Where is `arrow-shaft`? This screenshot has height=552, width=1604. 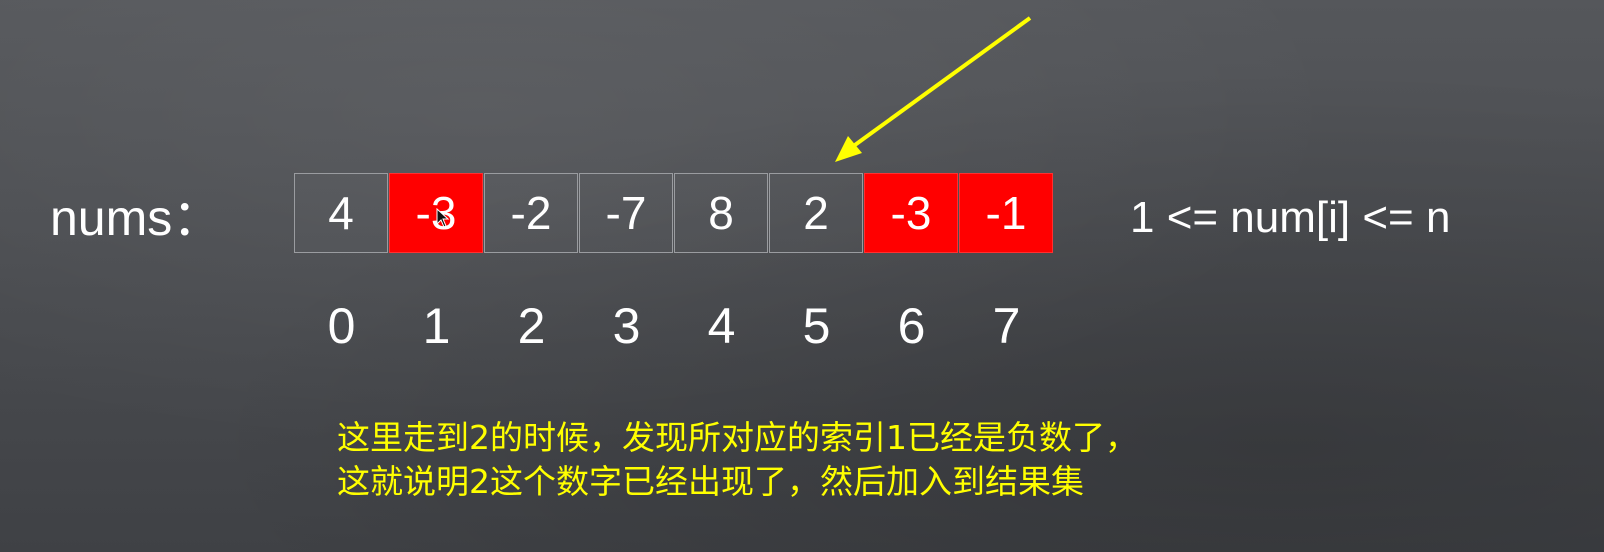
arrow-shaft is located at coordinates (939, 84).